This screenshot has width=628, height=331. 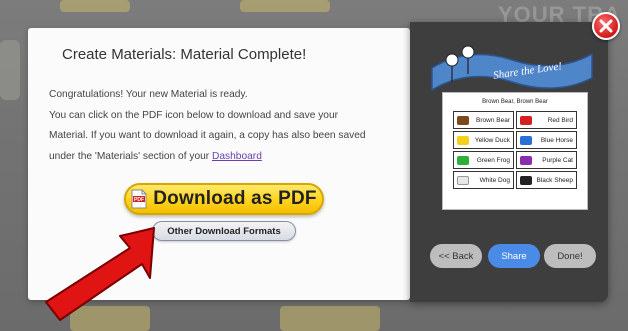 What do you see at coordinates (556, 140) in the screenshot?
I see `cell-label: Blue Horse` at bounding box center [556, 140].